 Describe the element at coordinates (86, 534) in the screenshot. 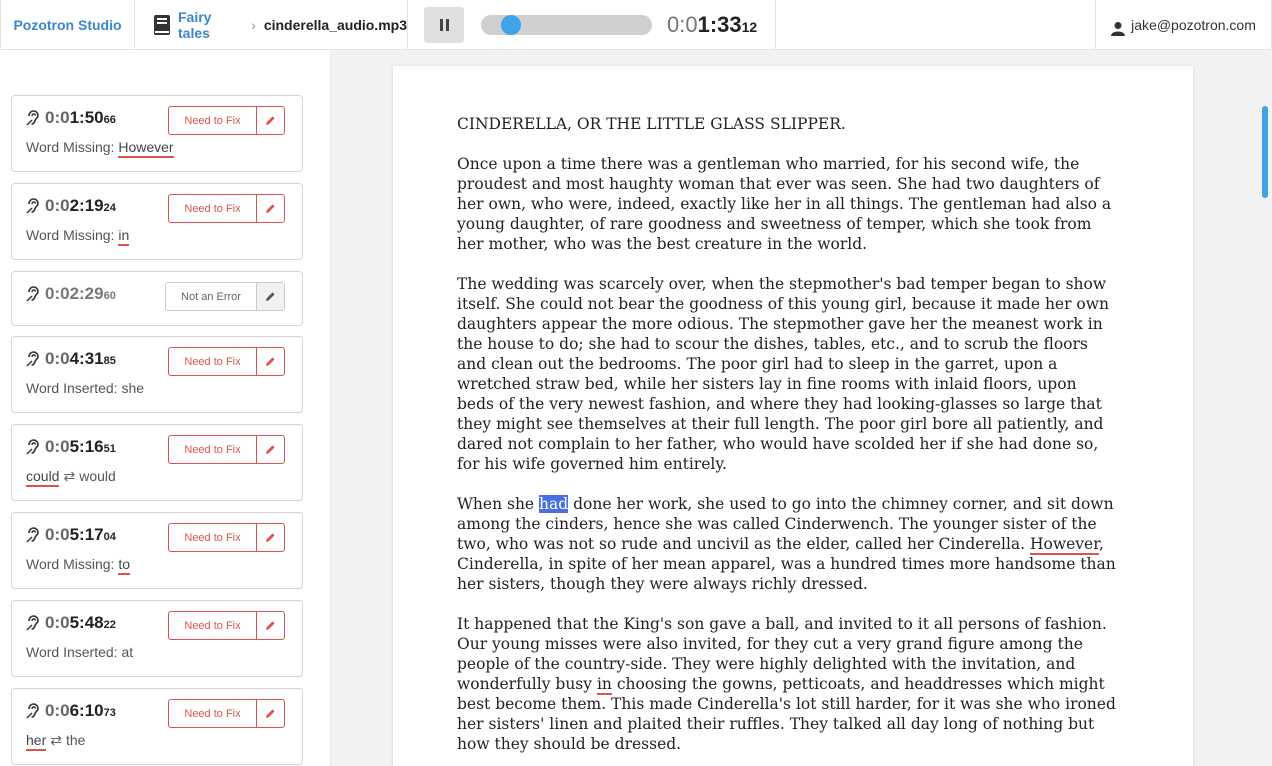

I see `timecode-main: 5:17` at that location.